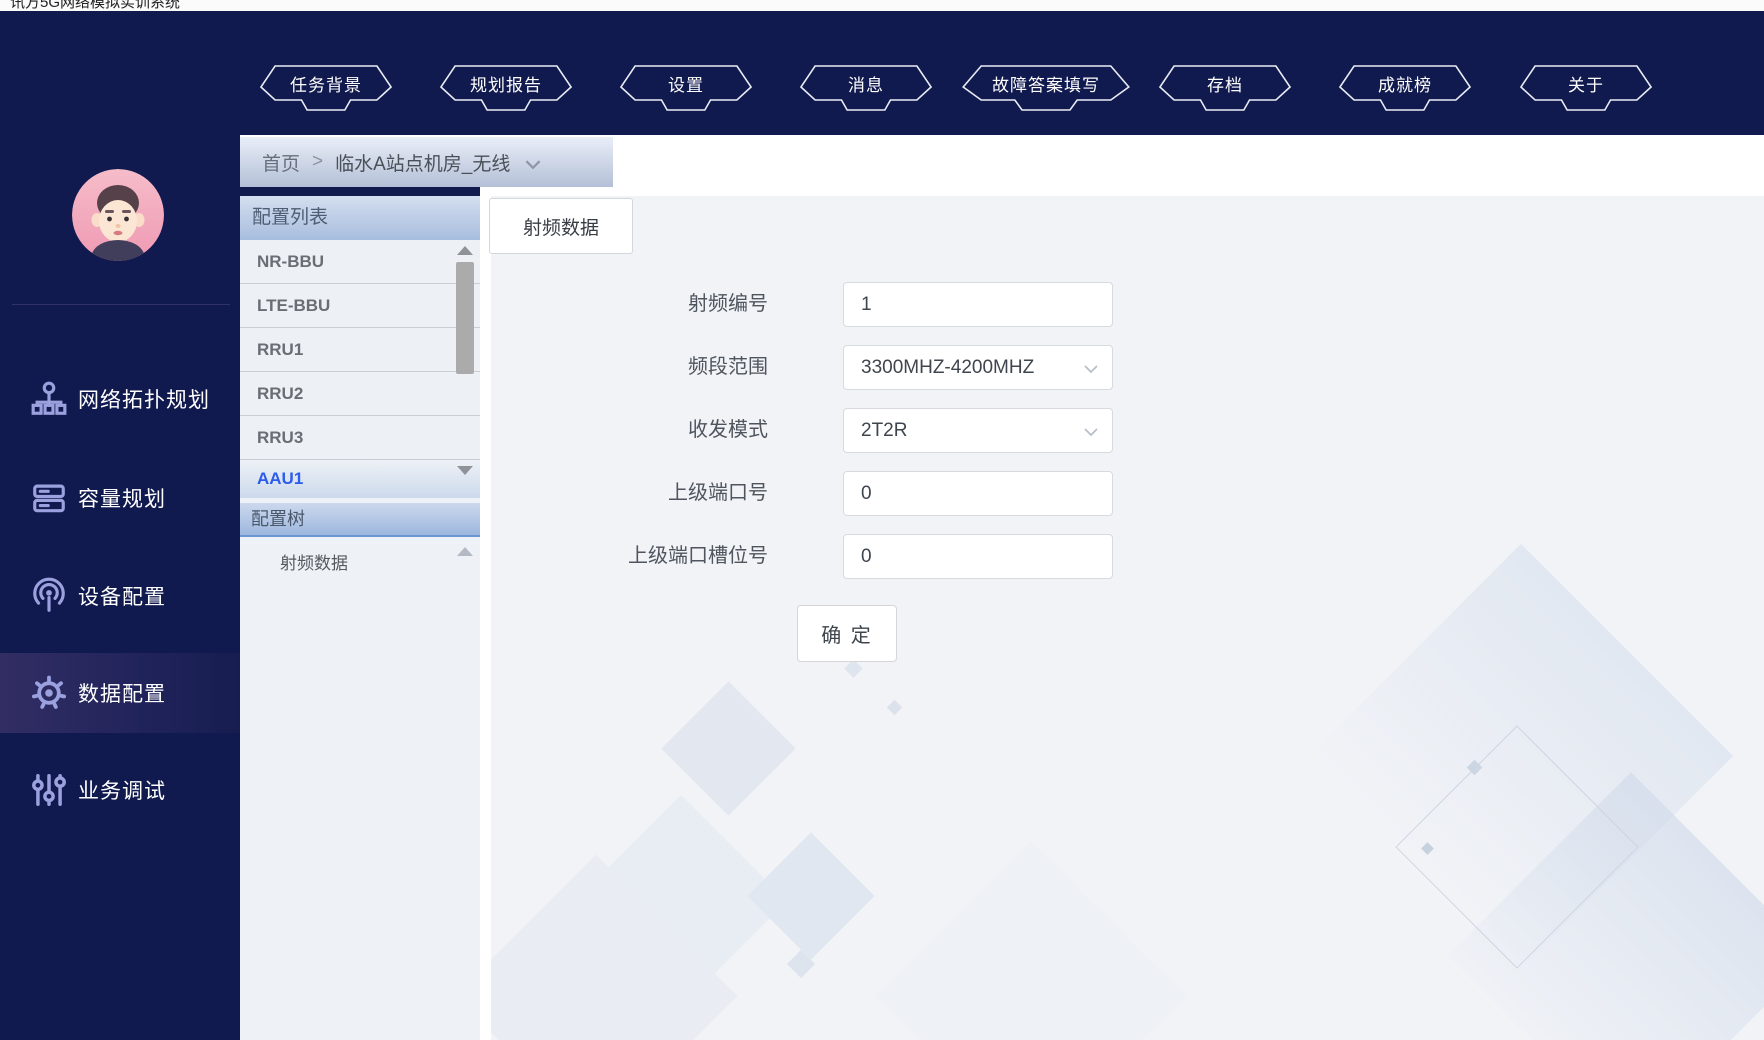 This screenshot has height=1040, width=1764. Describe the element at coordinates (360, 394) in the screenshot. I see `device-item-rru2: RRU2` at that location.